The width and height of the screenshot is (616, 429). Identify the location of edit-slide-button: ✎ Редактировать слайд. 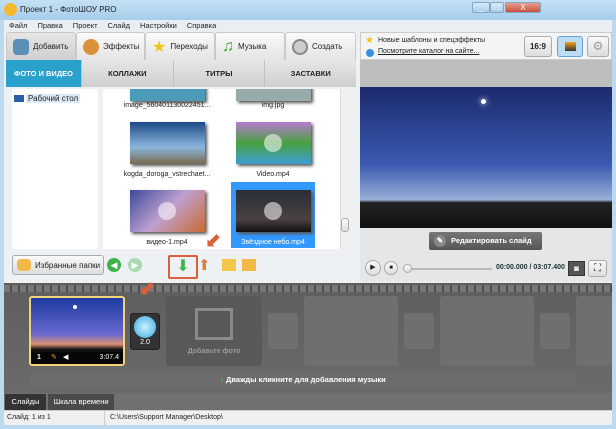
(485, 241).